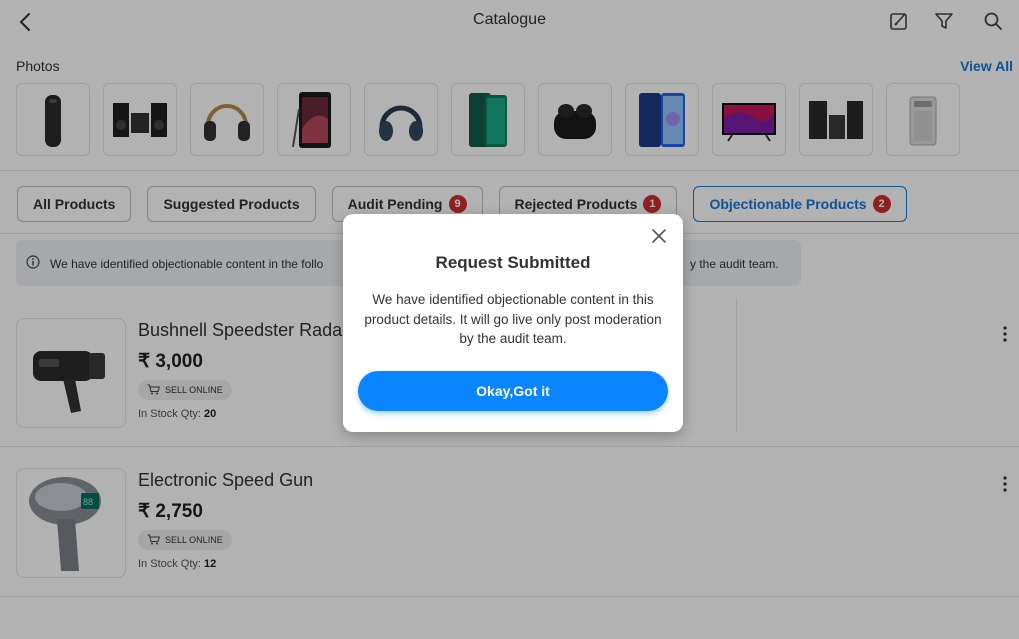  I want to click on close-icon, so click(659, 236).